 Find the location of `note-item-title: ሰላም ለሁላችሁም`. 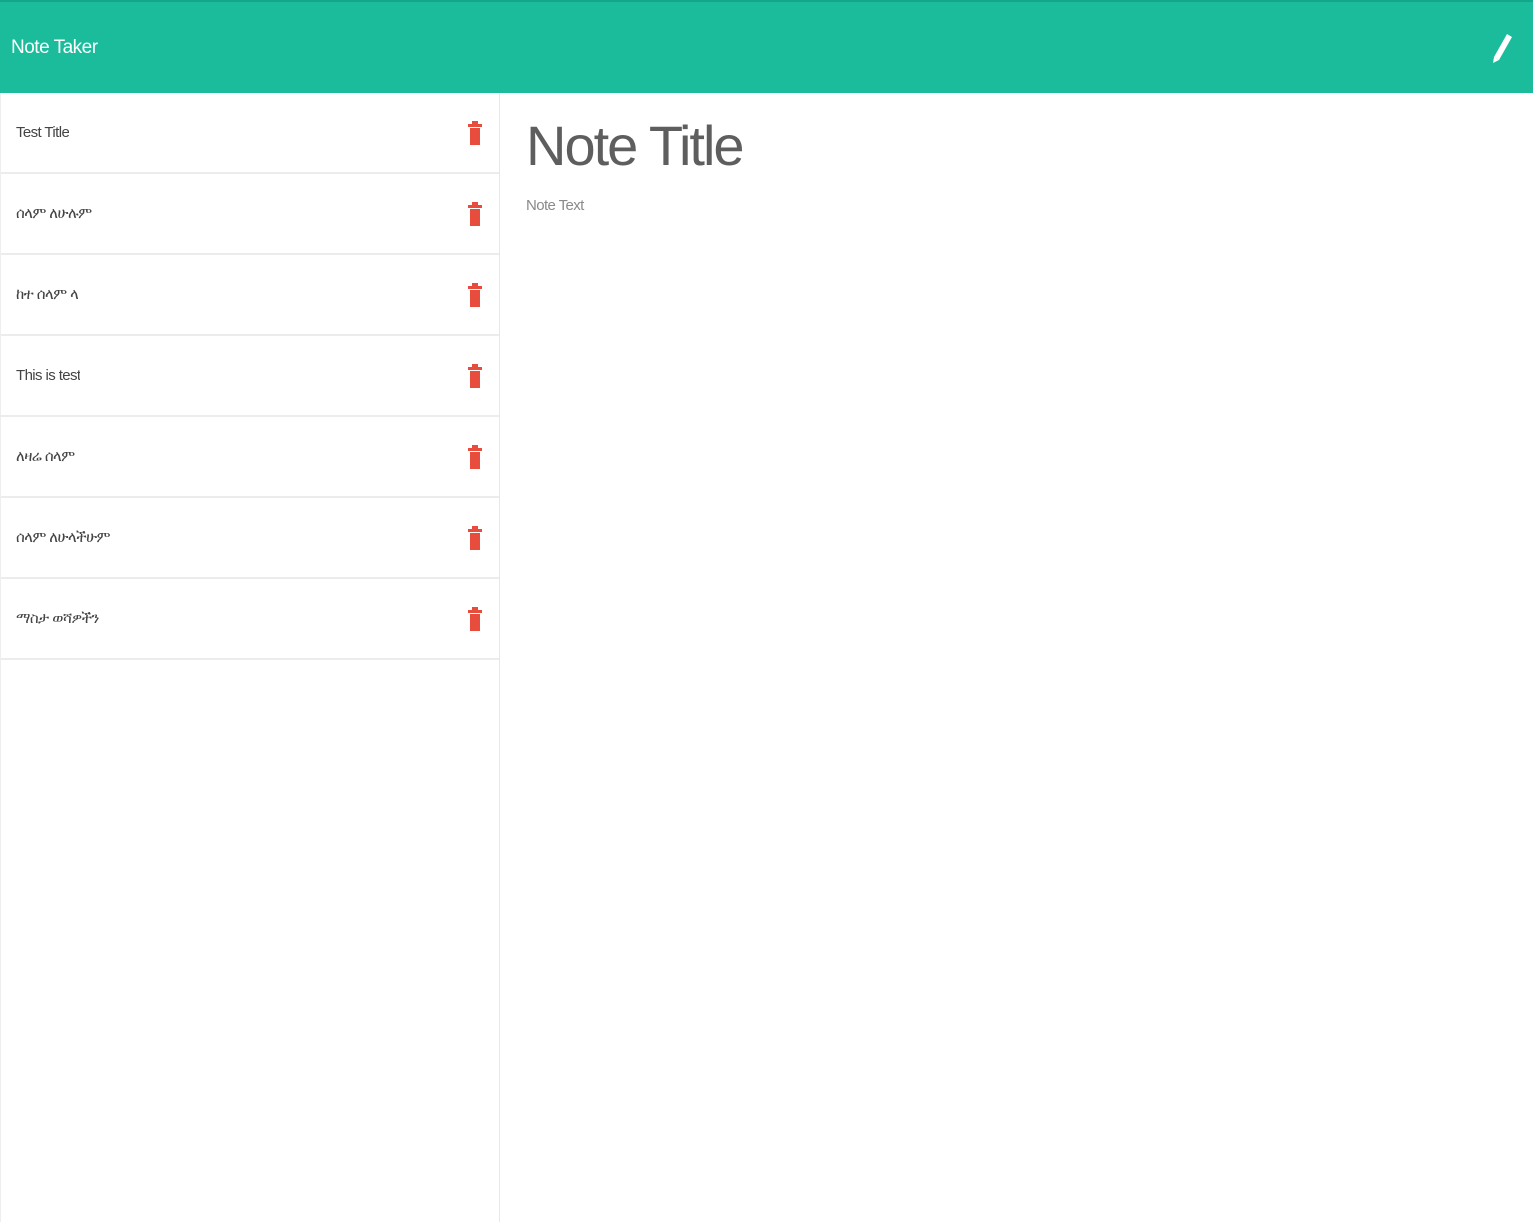

note-item-title: ሰላም ለሁላችሁም is located at coordinates (63, 537).